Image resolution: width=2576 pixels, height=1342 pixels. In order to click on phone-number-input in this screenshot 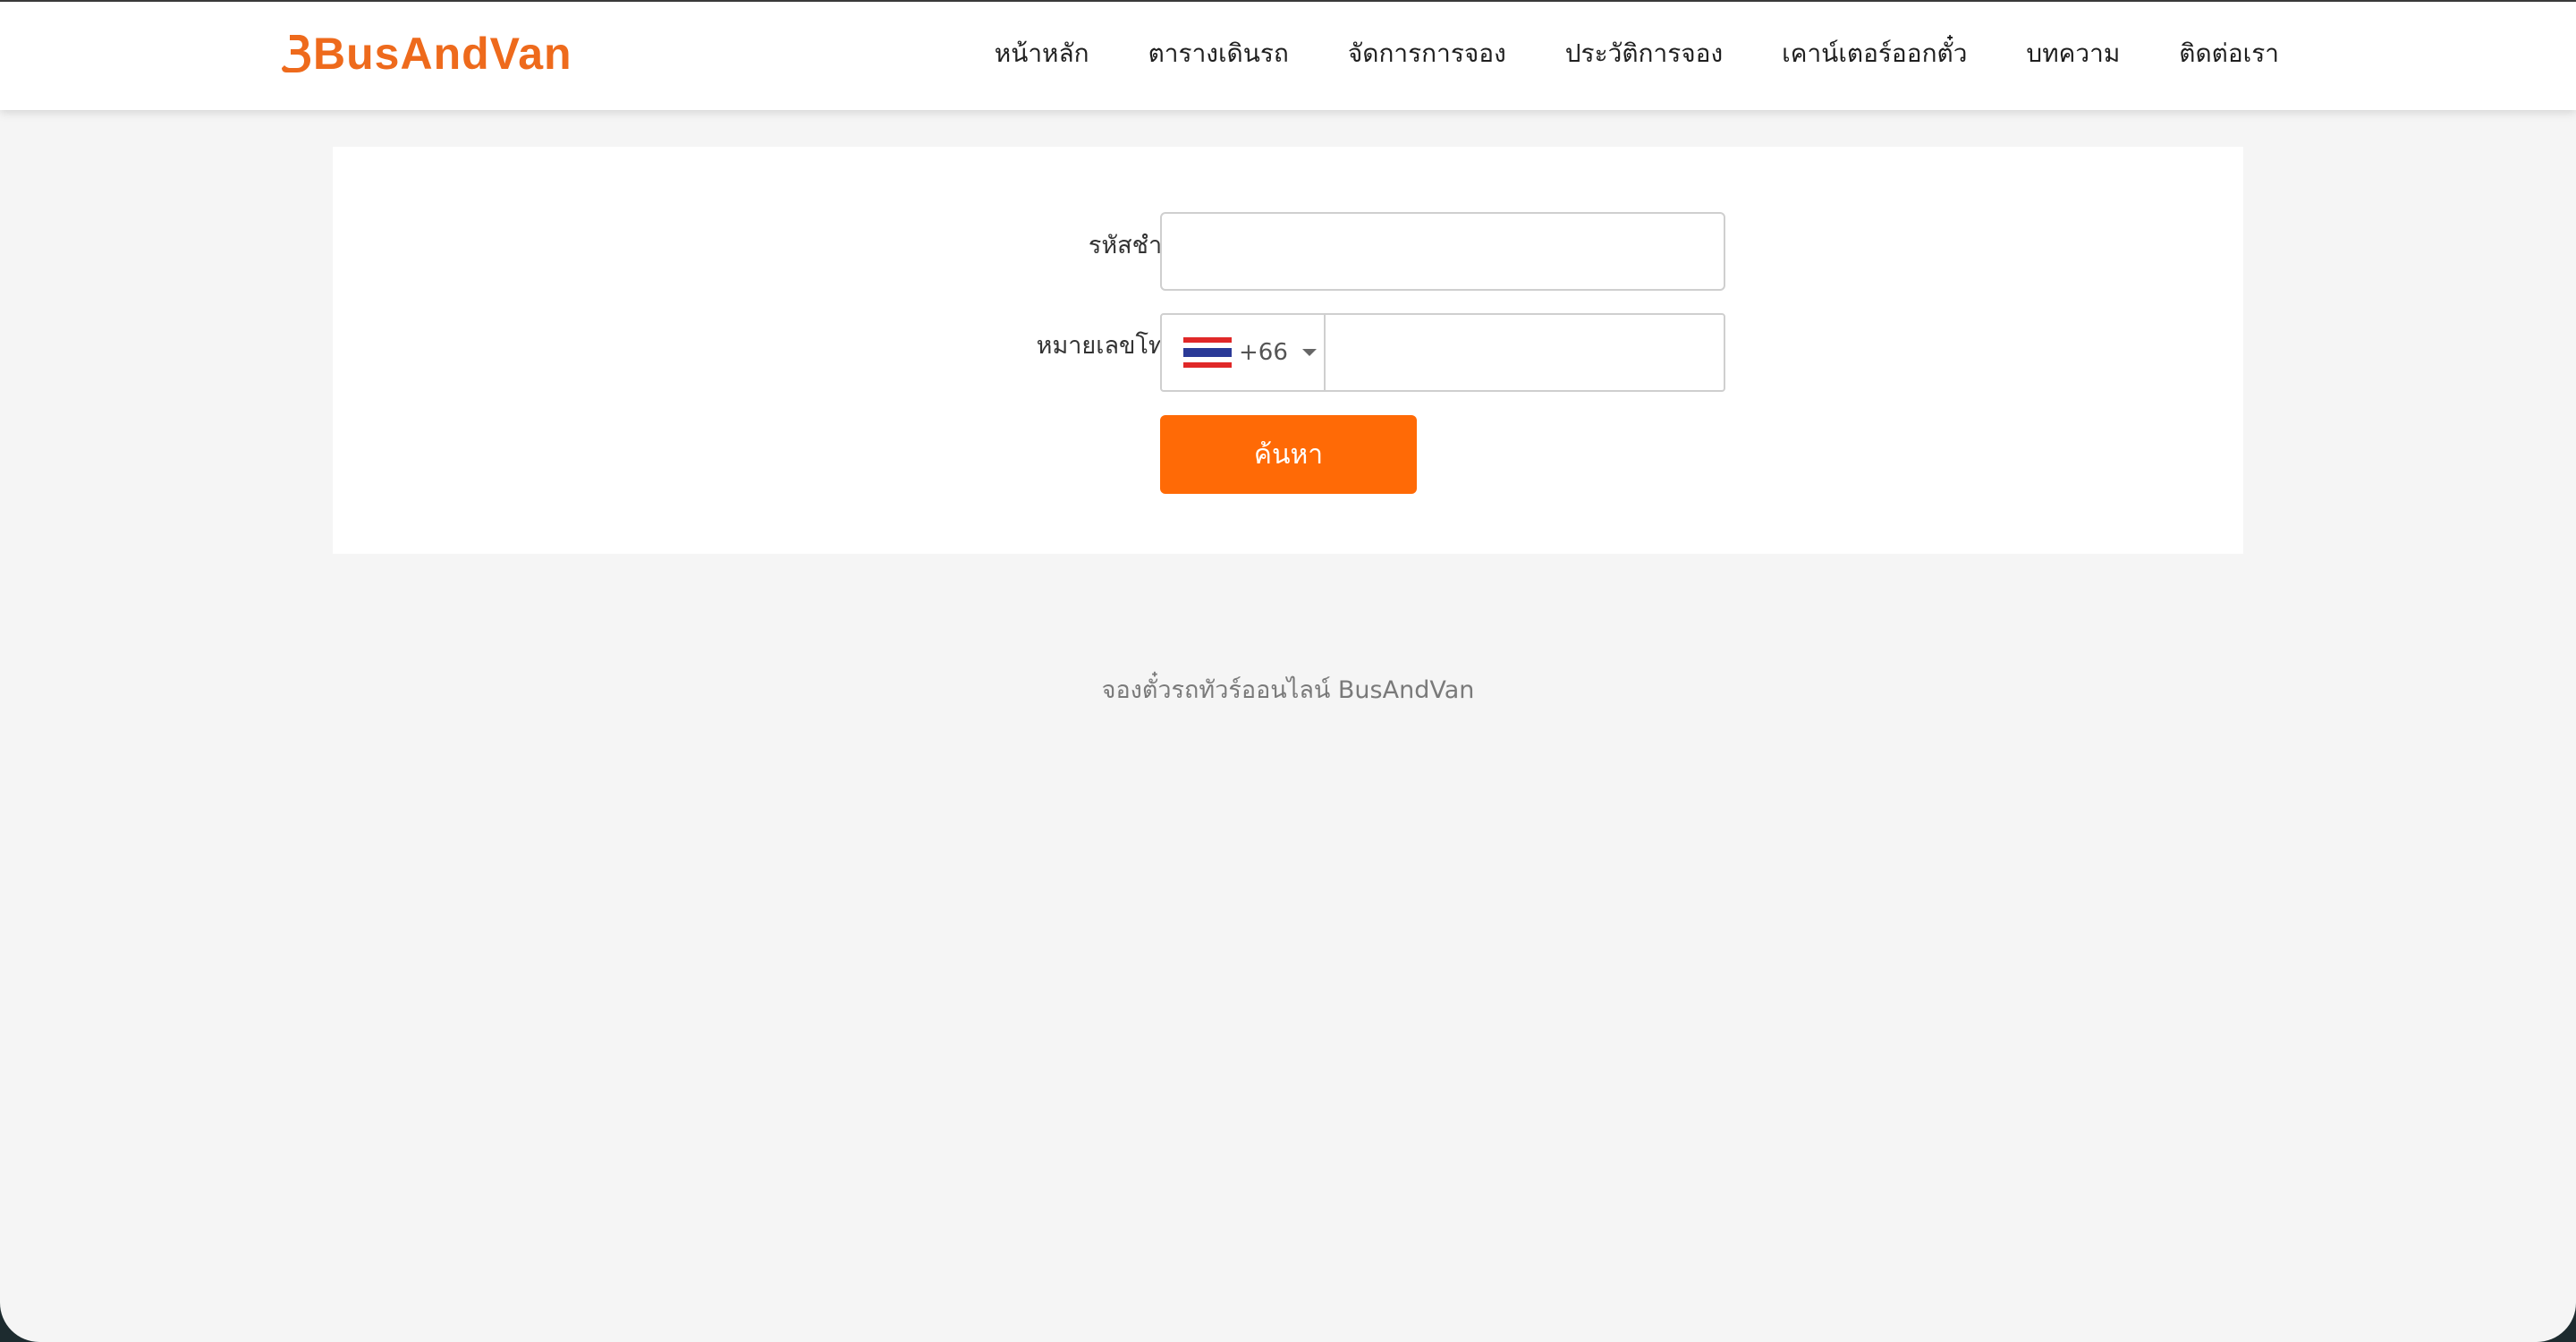, I will do `click(1525, 353)`.